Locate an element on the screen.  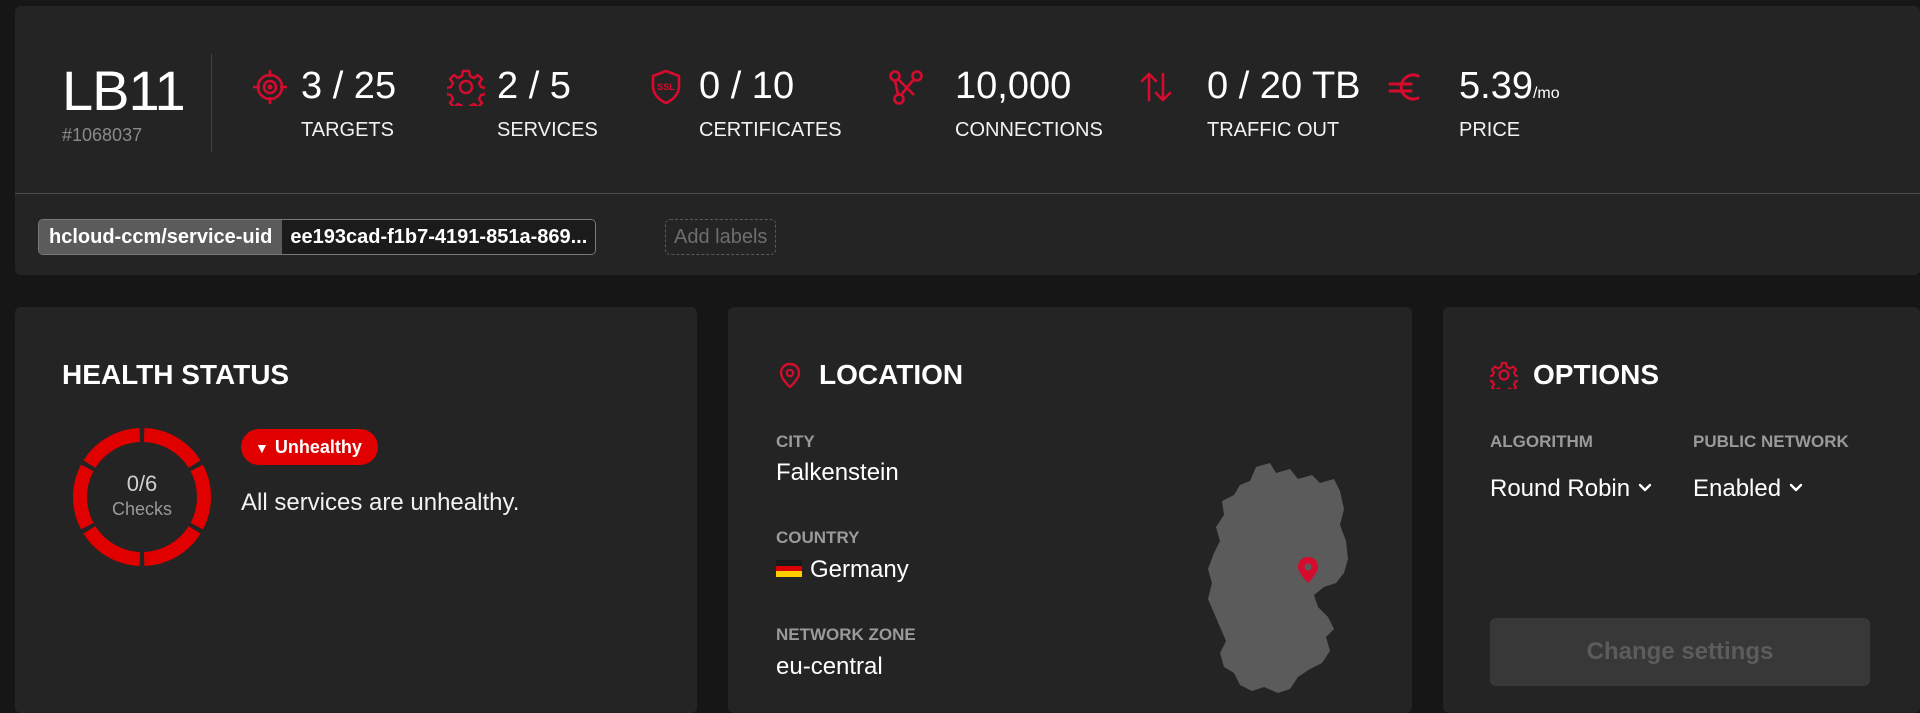
public-network-select: Enabled is located at coordinates (1748, 489).